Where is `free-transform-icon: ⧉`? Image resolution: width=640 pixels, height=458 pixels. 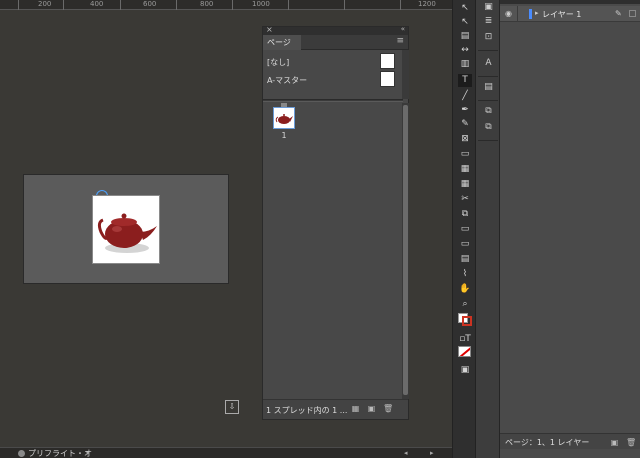 free-transform-icon: ⧉ is located at coordinates (465, 214).